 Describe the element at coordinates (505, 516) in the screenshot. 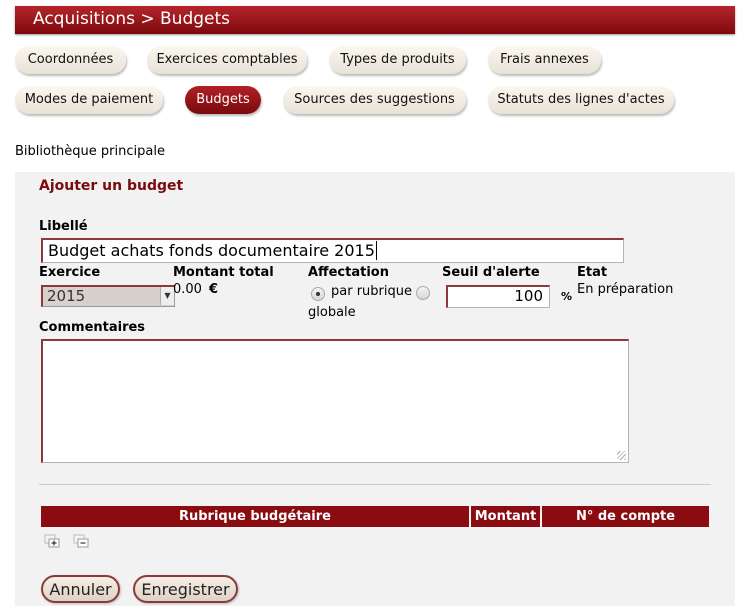

I see `column-header-montant: Montant` at that location.